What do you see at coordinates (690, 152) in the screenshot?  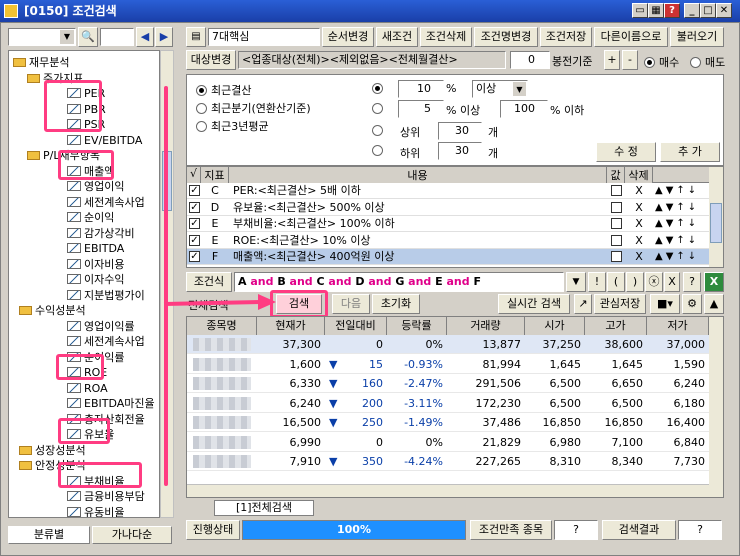 I see `add-button: 추 가` at bounding box center [690, 152].